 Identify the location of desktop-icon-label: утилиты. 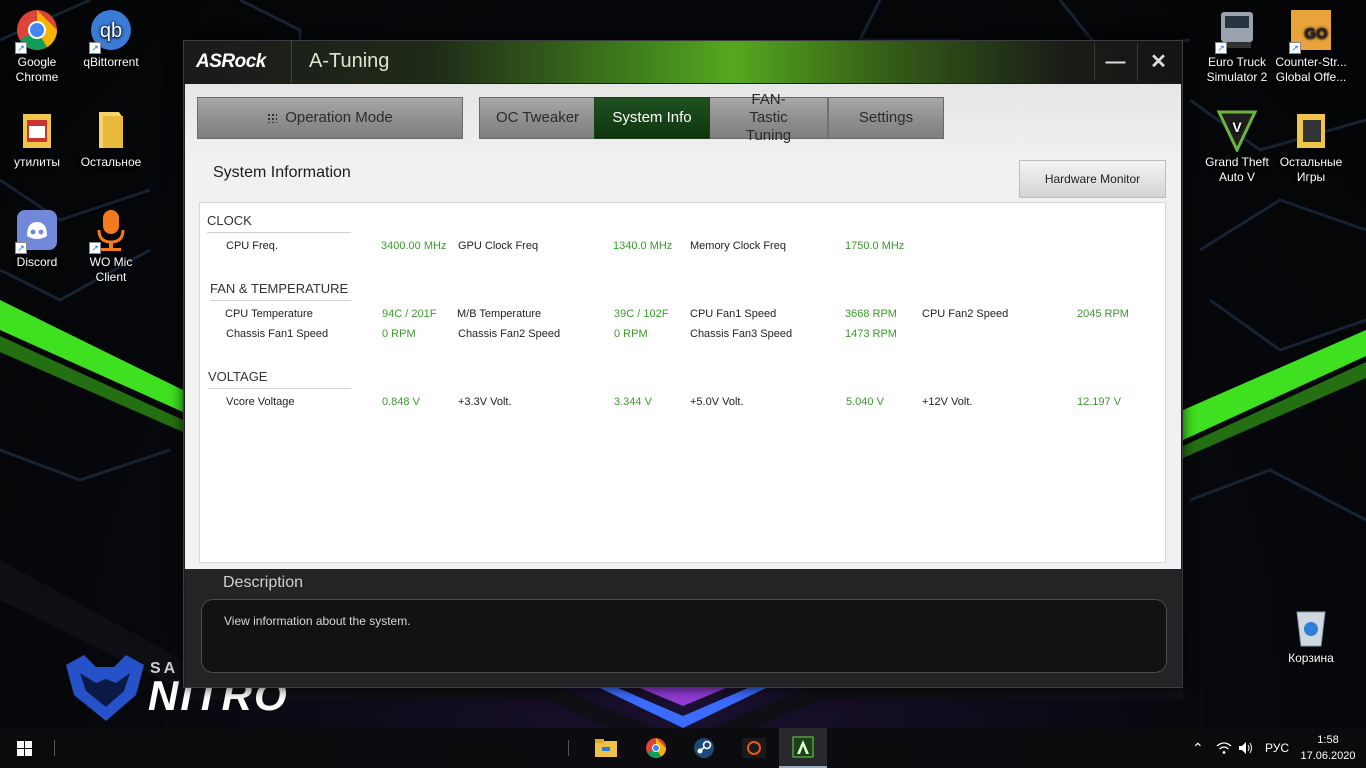
(37, 162).